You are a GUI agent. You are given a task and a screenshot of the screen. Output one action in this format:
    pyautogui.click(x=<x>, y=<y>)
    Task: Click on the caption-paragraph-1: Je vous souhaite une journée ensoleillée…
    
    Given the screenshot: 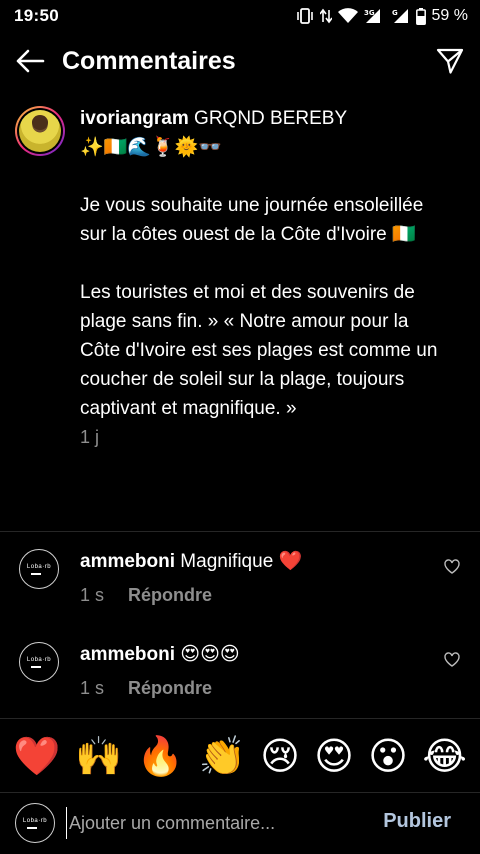 What is the action you would take?
    pyautogui.click(x=252, y=220)
    